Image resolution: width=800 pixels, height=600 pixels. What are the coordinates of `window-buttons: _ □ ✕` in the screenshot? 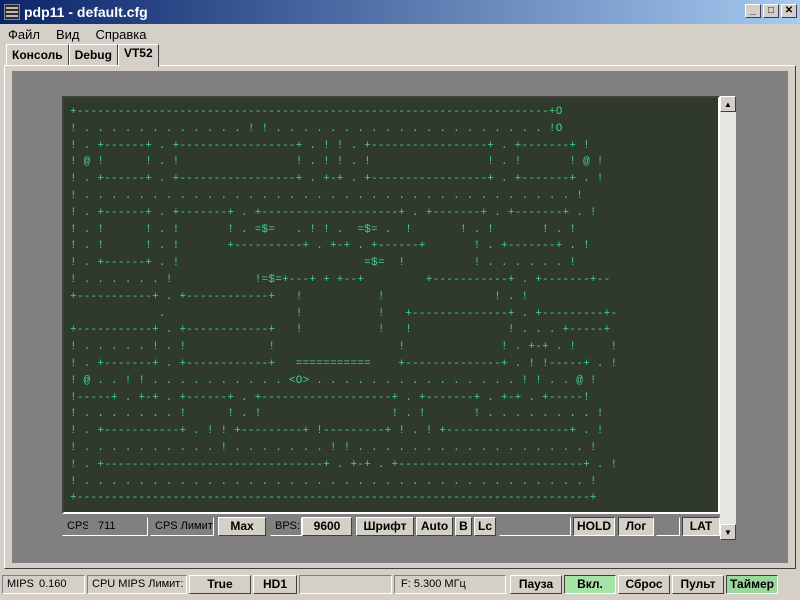 It's located at (770, 11).